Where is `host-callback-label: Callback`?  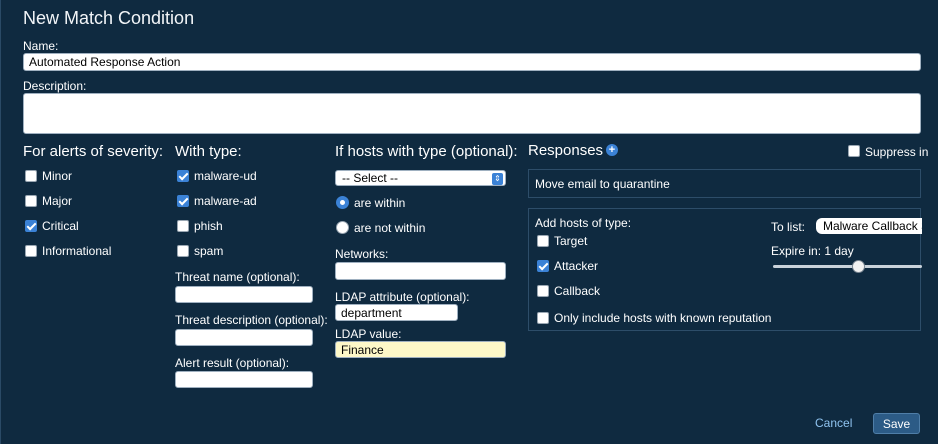 host-callback-label: Callback is located at coordinates (577, 291).